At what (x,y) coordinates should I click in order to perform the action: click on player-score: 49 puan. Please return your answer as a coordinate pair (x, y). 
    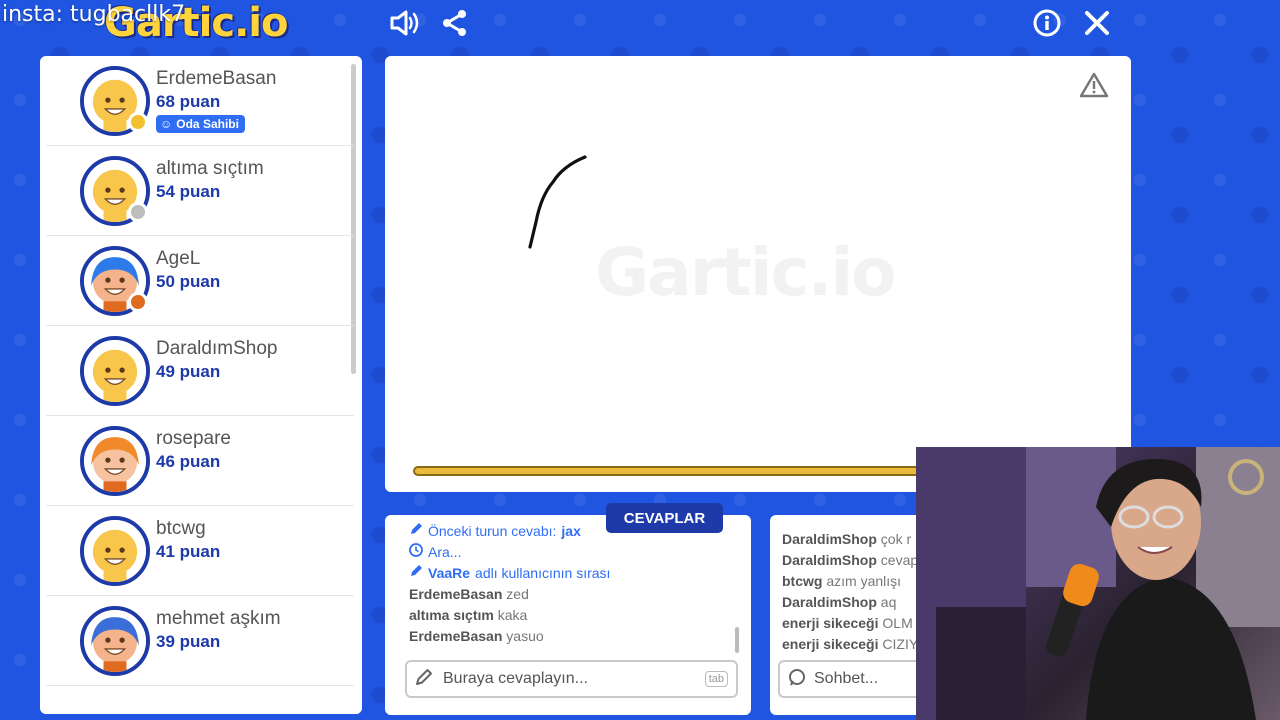
    Looking at the image, I should click on (188, 371).